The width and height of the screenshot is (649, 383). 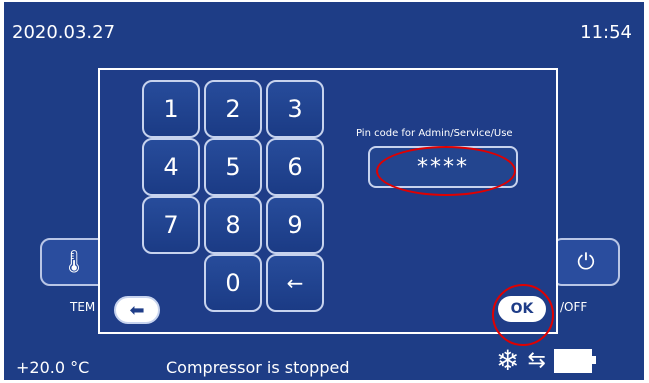 I want to click on pin-input: ****, so click(x=443, y=167).